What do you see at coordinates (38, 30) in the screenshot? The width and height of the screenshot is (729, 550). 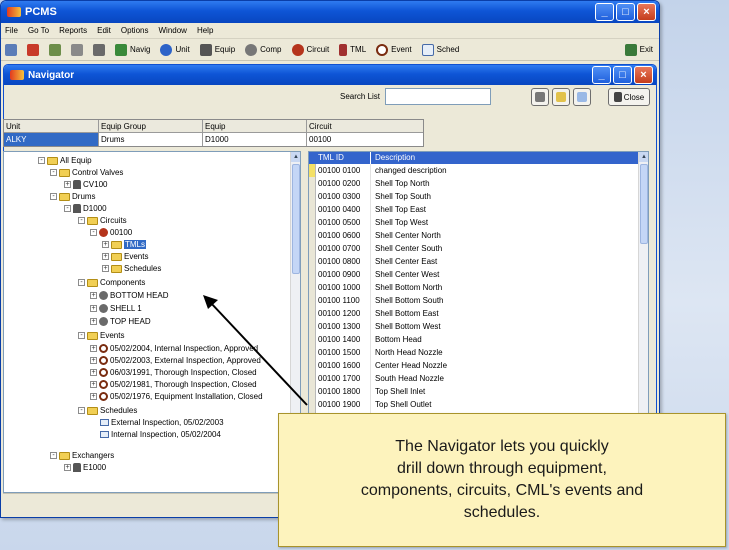 I see `menu-goto: Go To` at bounding box center [38, 30].